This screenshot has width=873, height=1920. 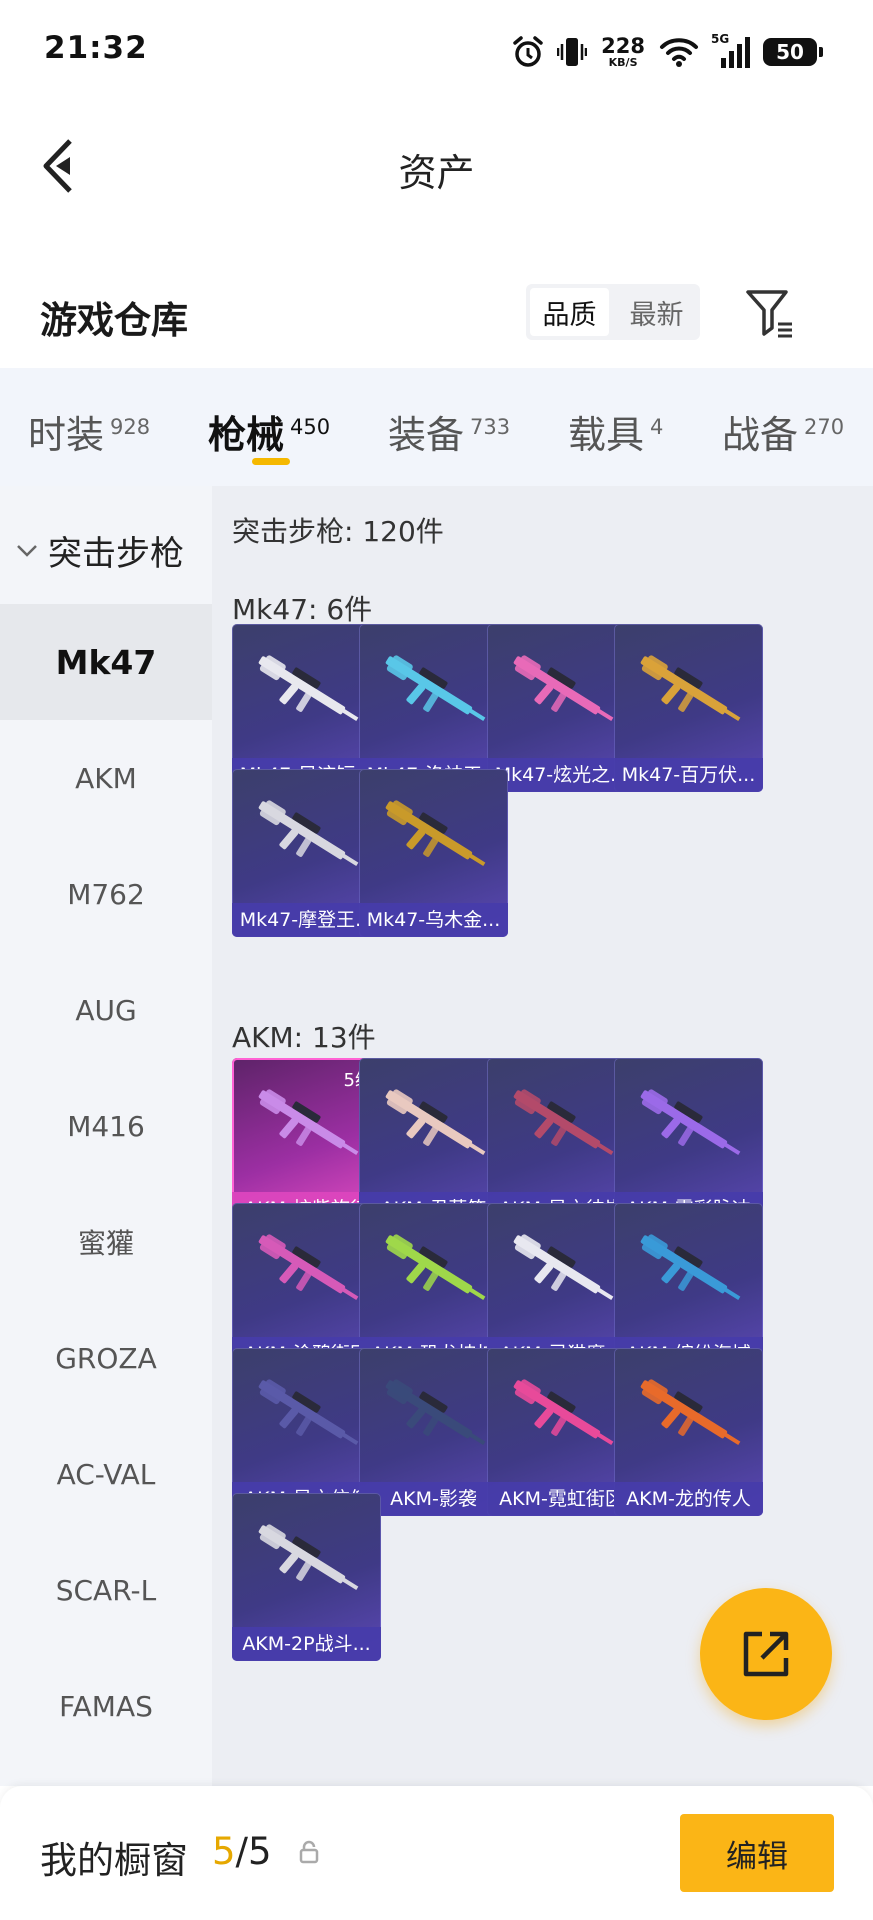 What do you see at coordinates (569, 312) in the screenshot?
I see `sort-option-quality: 品质` at bounding box center [569, 312].